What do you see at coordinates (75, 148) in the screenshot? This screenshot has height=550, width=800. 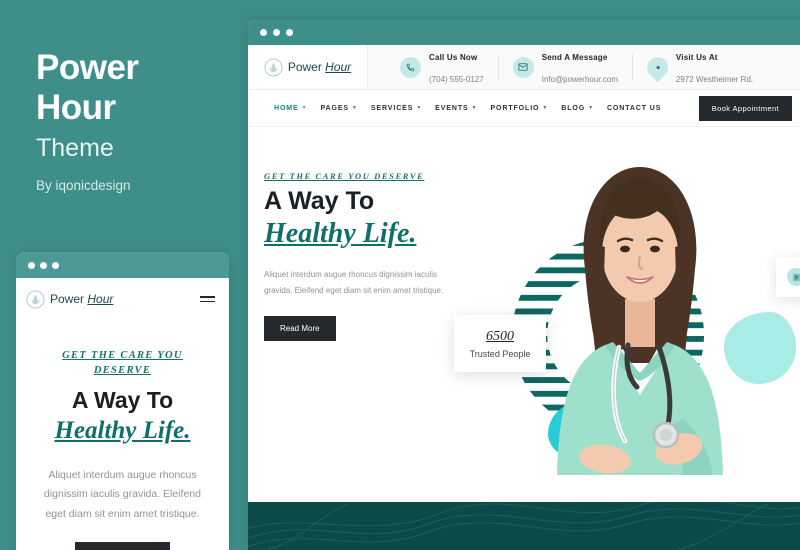 I see `promo-subtitle: Theme` at bounding box center [75, 148].